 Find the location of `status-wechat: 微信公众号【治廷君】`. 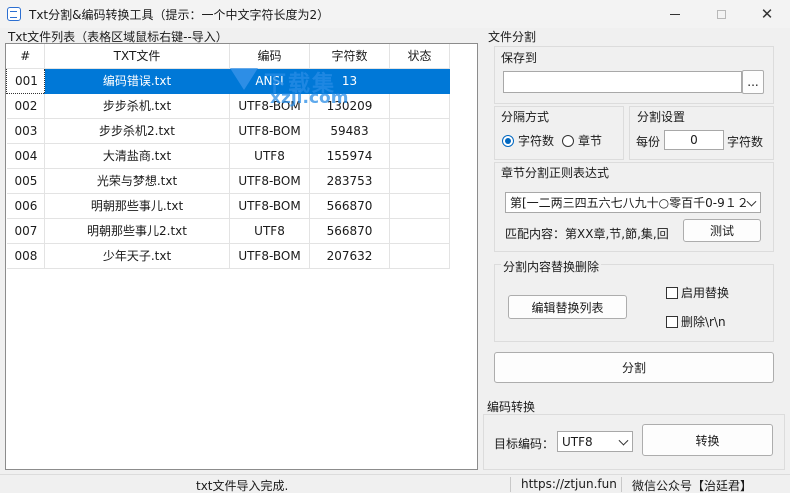

status-wechat: 微信公众号【治廷君】 is located at coordinates (692, 486).